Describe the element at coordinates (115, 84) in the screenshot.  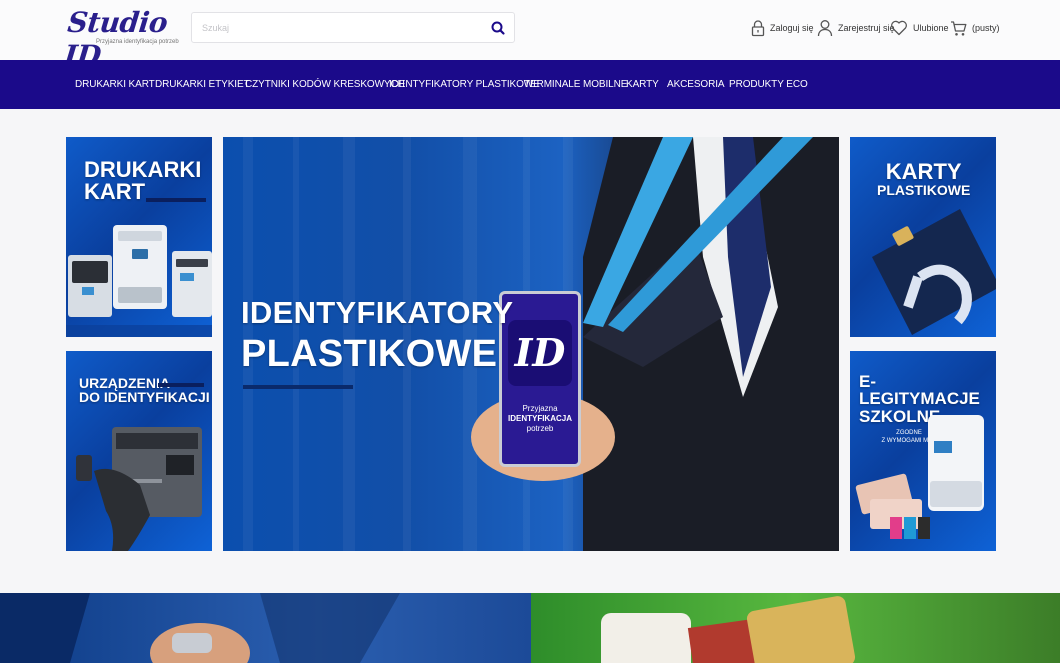
I see `nav-item-card-printers: DRUKARKI KART` at that location.